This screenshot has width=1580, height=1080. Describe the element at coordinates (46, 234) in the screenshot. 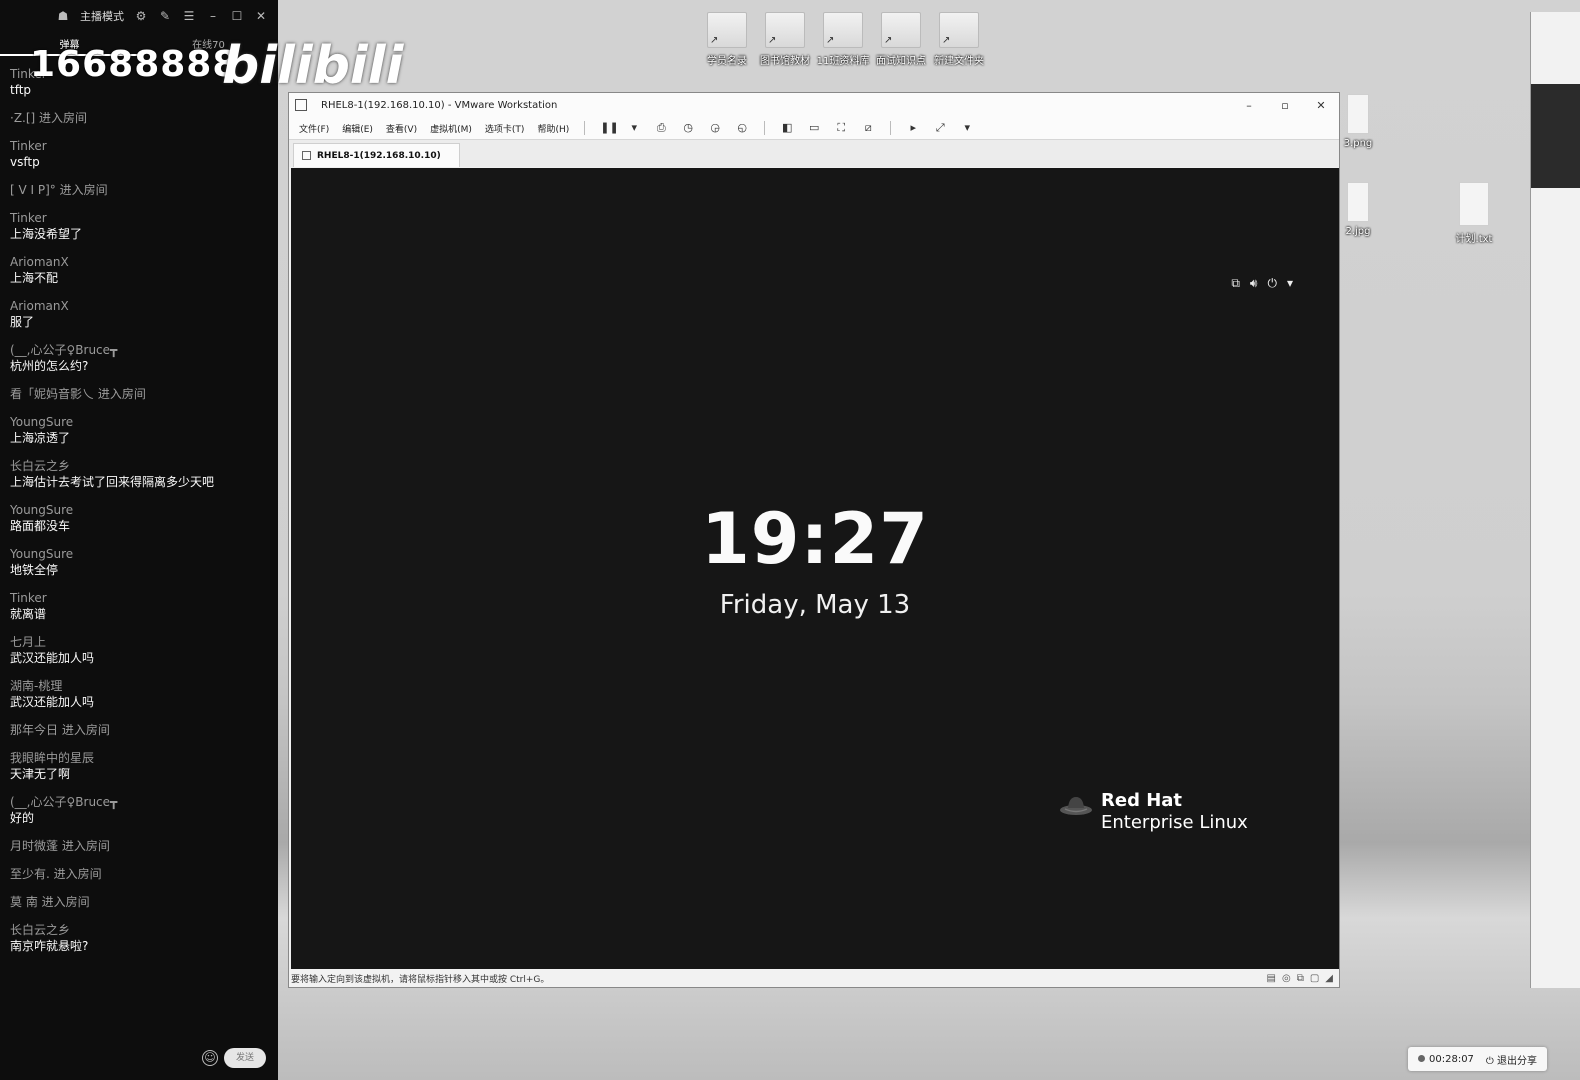

I see `chat-text: 上海没希望了` at that location.